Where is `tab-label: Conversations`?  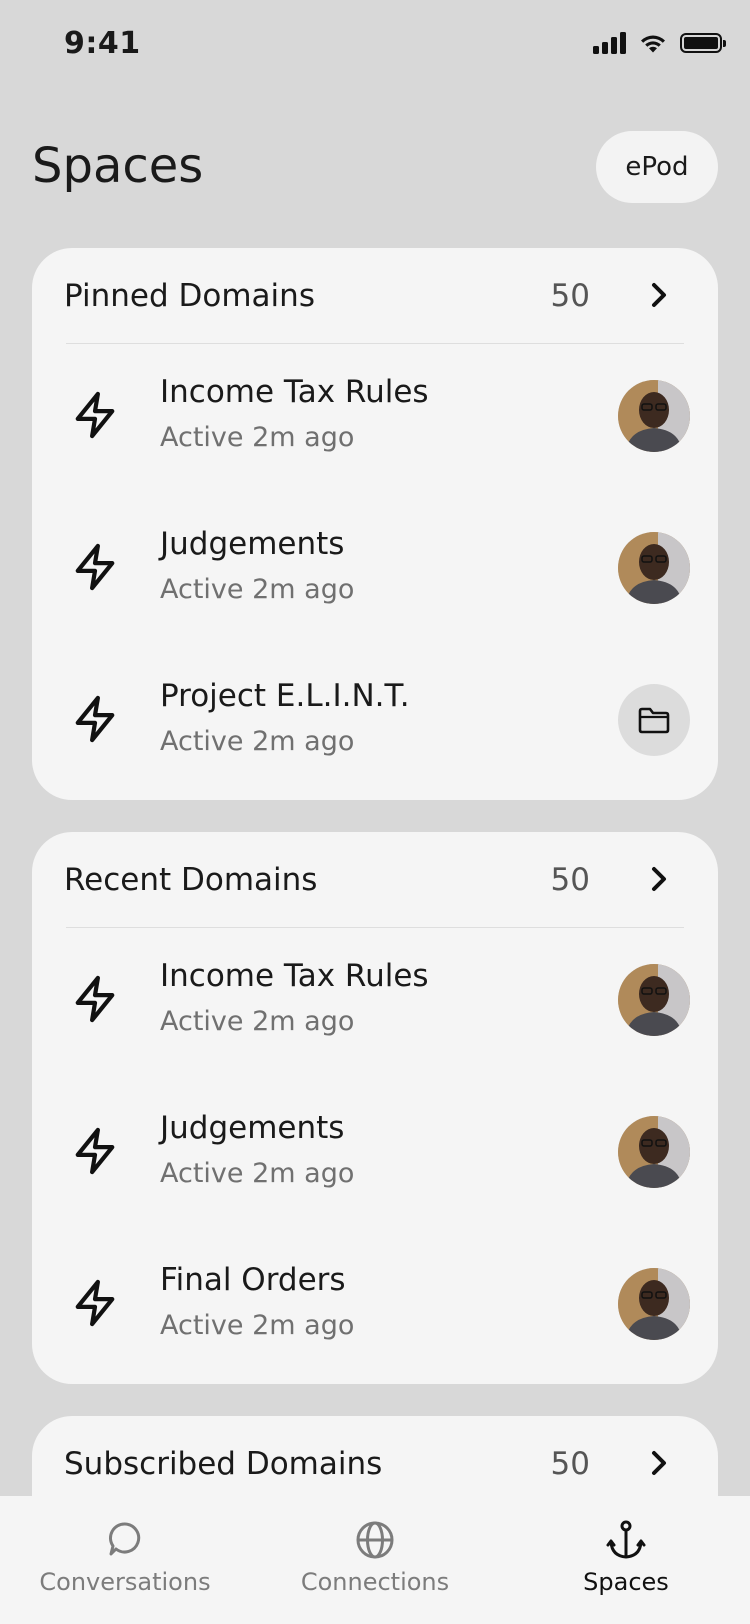
tab-label: Conversations is located at coordinates (125, 1582).